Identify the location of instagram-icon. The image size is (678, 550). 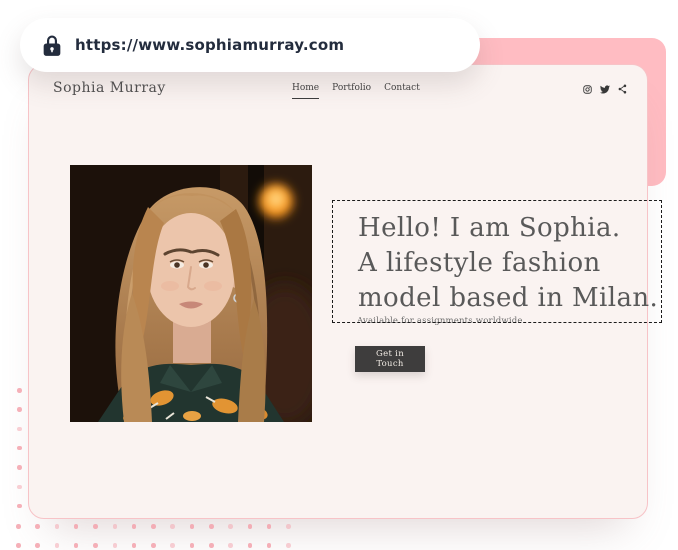
(587, 89).